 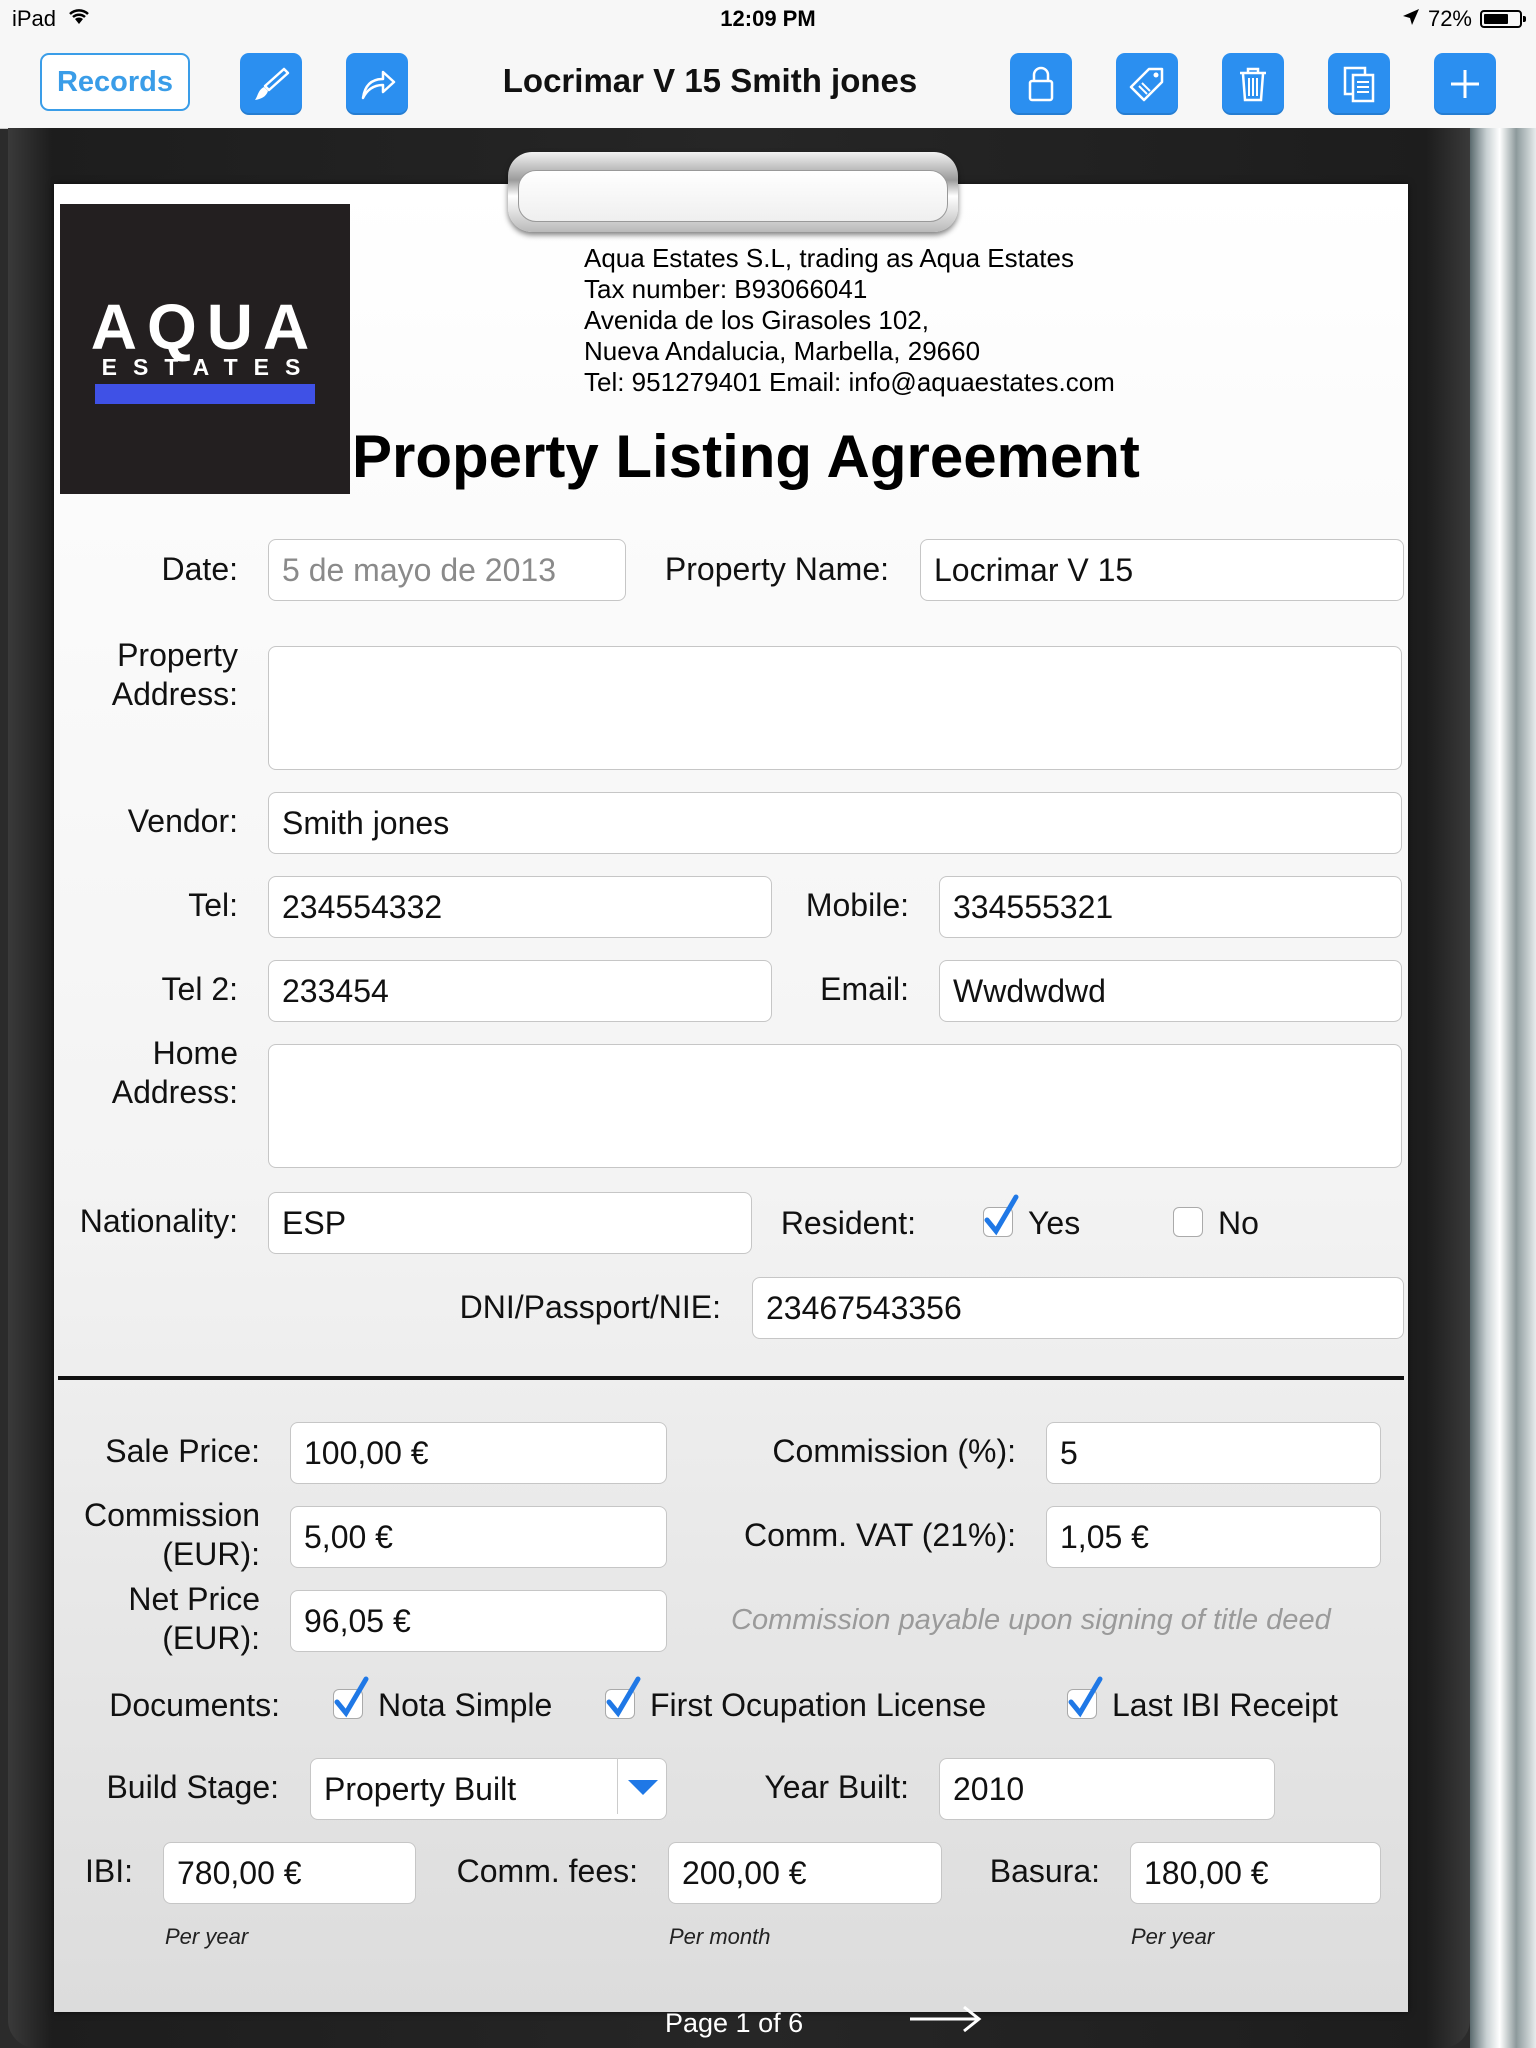 I want to click on documents-label: Documents:, so click(x=194, y=1705).